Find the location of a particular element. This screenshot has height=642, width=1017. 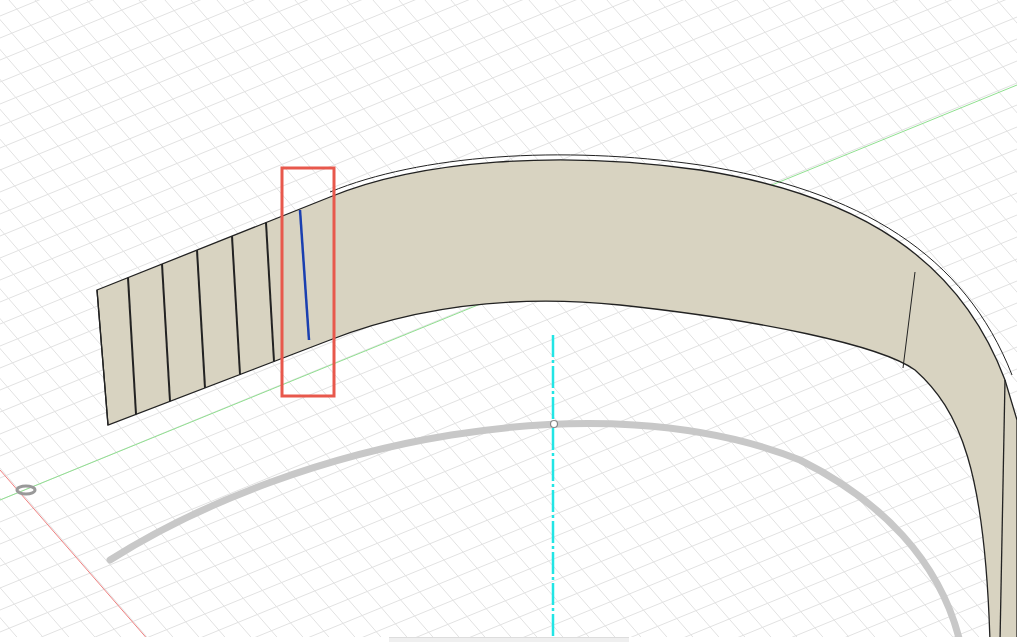

selected-edge-line is located at coordinates (304, 275).